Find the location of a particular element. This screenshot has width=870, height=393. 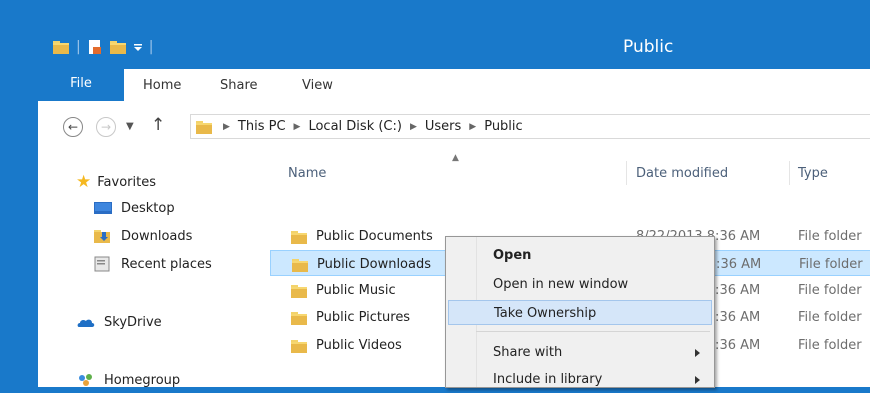

nav-item-recent-places: Recent places is located at coordinates (152, 264).